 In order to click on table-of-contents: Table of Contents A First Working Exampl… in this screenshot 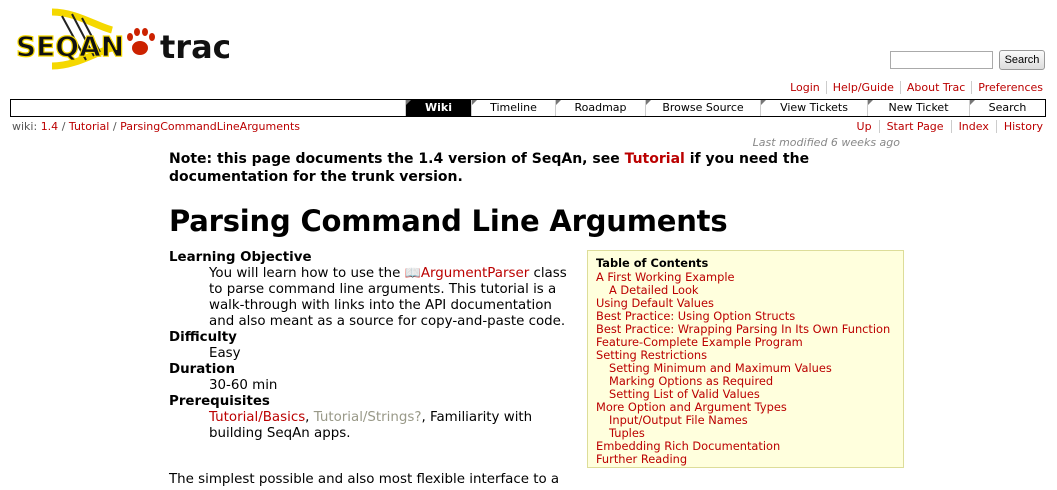, I will do `click(745, 359)`.